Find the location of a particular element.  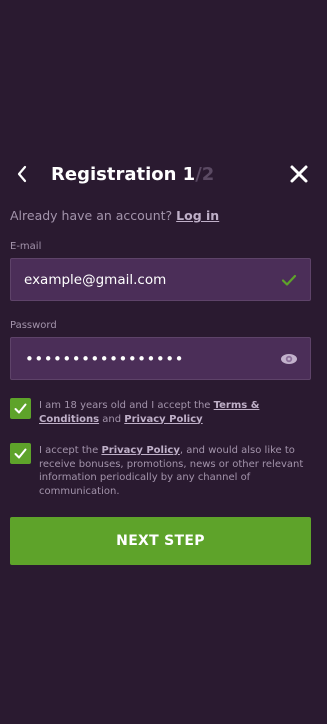

eye-icon is located at coordinates (289, 359).